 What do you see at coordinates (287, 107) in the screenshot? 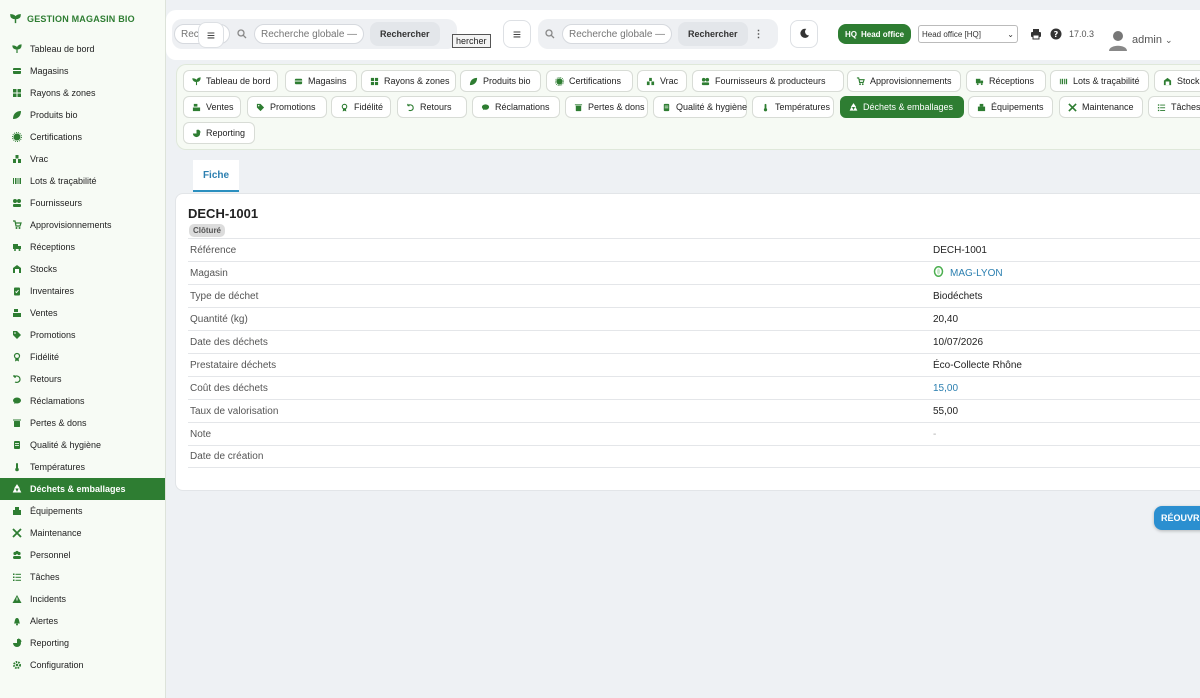
I see `module-tab-tag: Promotions` at bounding box center [287, 107].